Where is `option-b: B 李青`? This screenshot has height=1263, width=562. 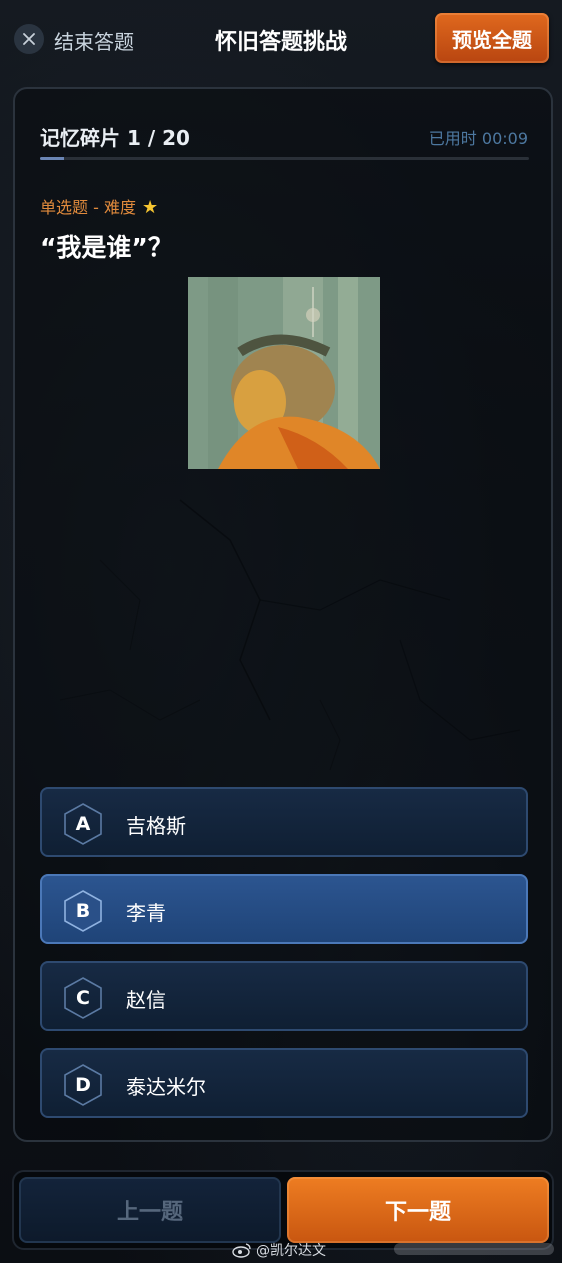 option-b: B 李青 is located at coordinates (284, 909).